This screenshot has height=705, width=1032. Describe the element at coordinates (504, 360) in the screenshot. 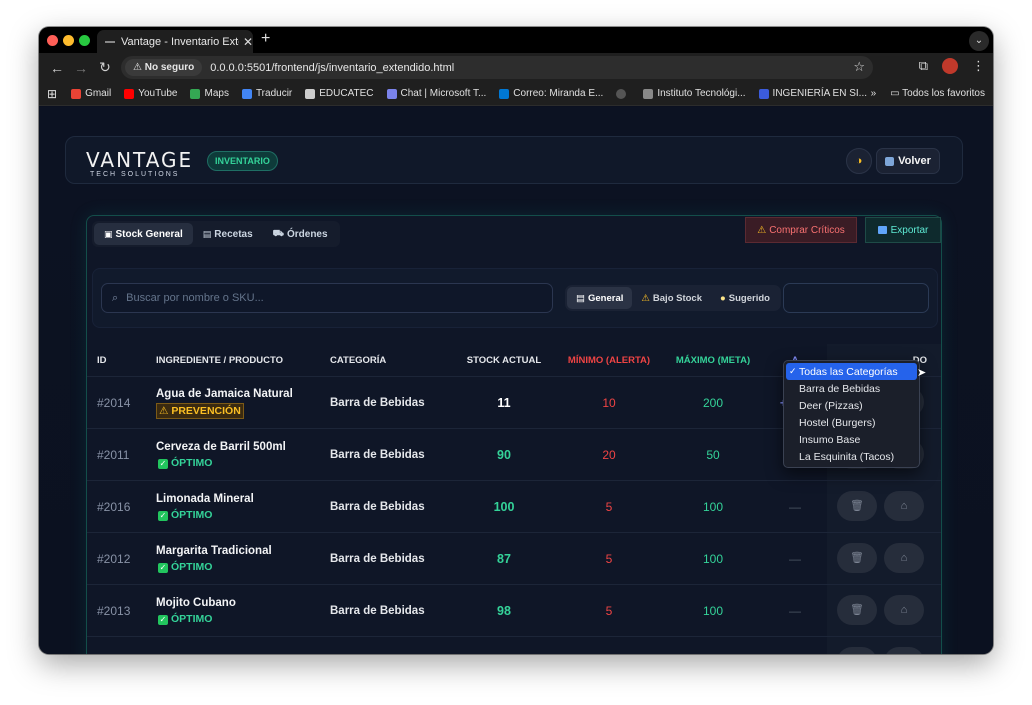

I see `header-stock: STOCK ACTUAL` at that location.